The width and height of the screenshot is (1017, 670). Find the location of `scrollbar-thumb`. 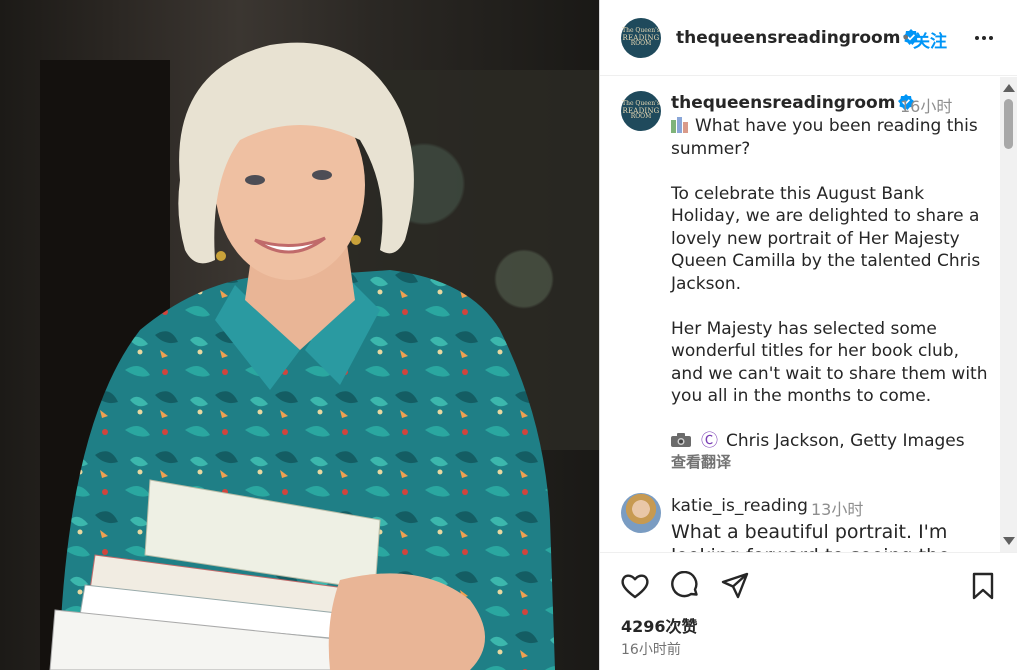

scrollbar-thumb is located at coordinates (1008, 124).